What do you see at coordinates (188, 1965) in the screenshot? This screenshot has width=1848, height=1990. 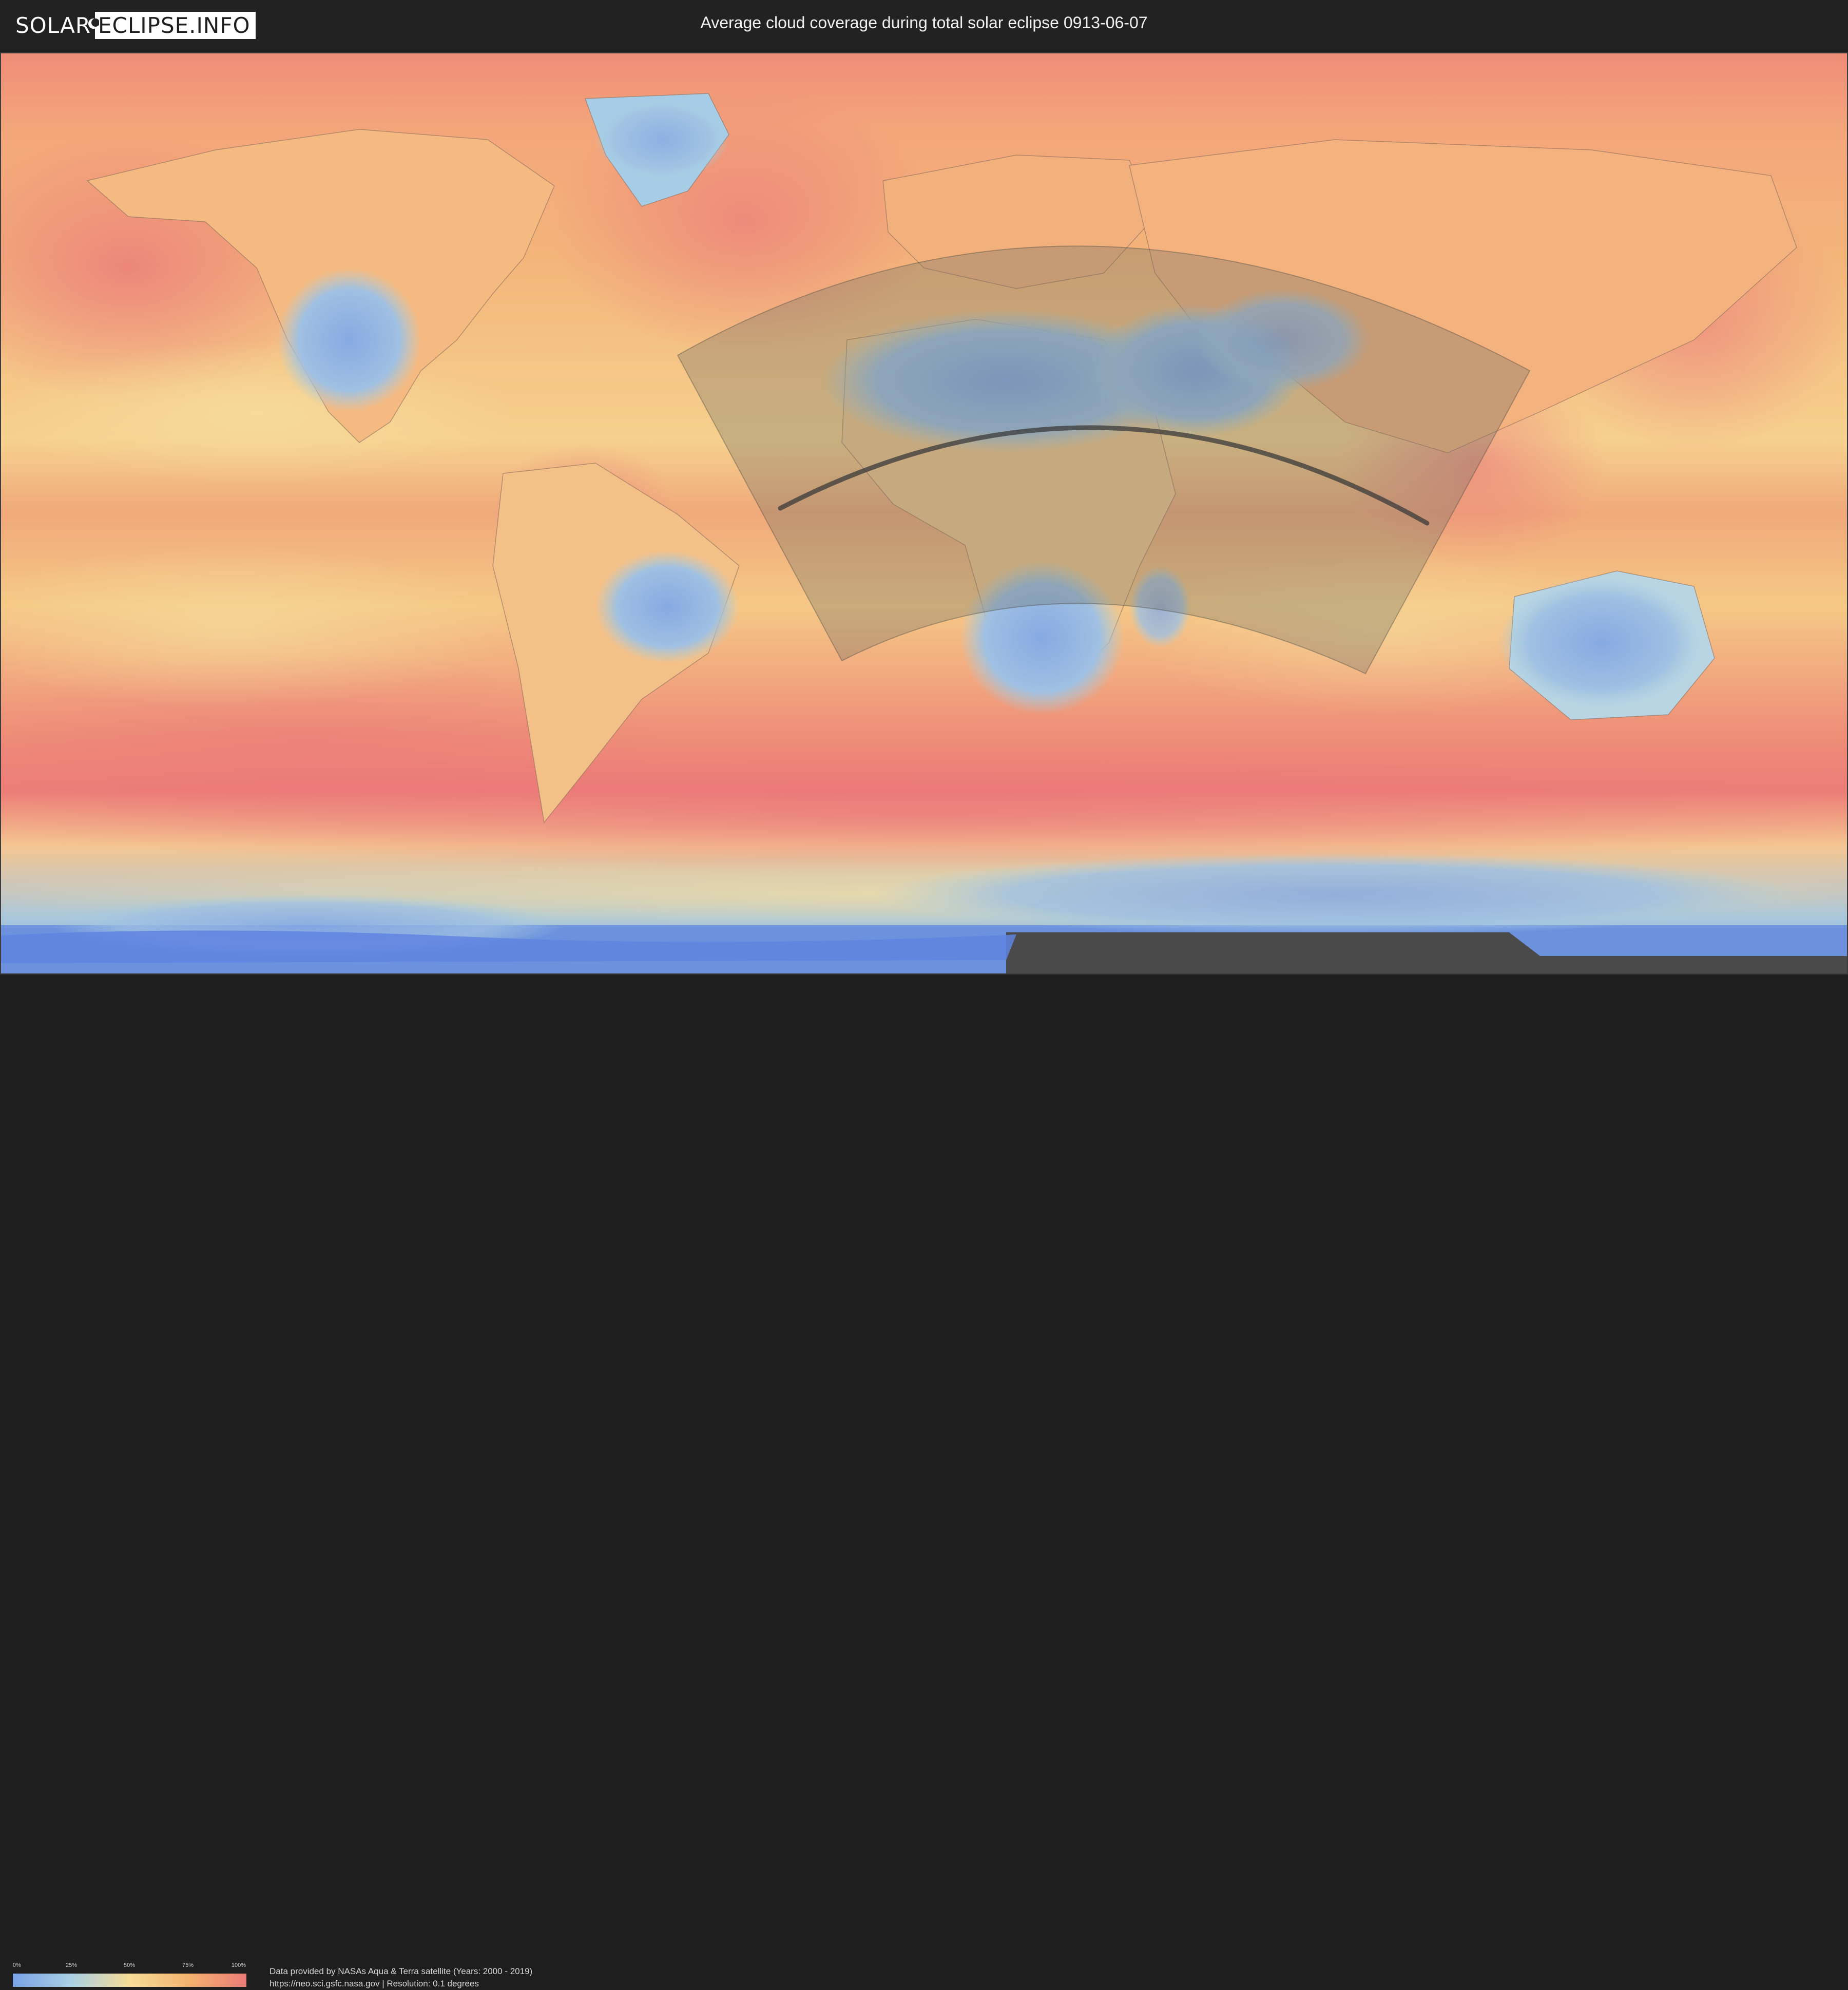 I see `legend-tick-75: 75%` at bounding box center [188, 1965].